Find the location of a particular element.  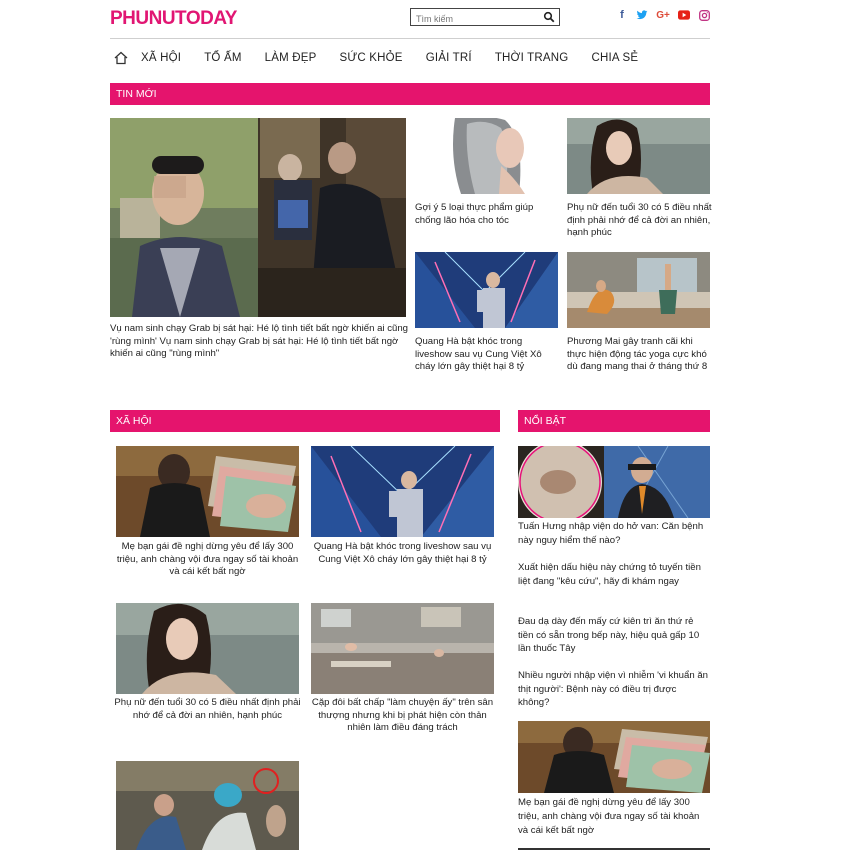

nav-item-giai-tri: GIẢI TRÍ is located at coordinates (449, 58).